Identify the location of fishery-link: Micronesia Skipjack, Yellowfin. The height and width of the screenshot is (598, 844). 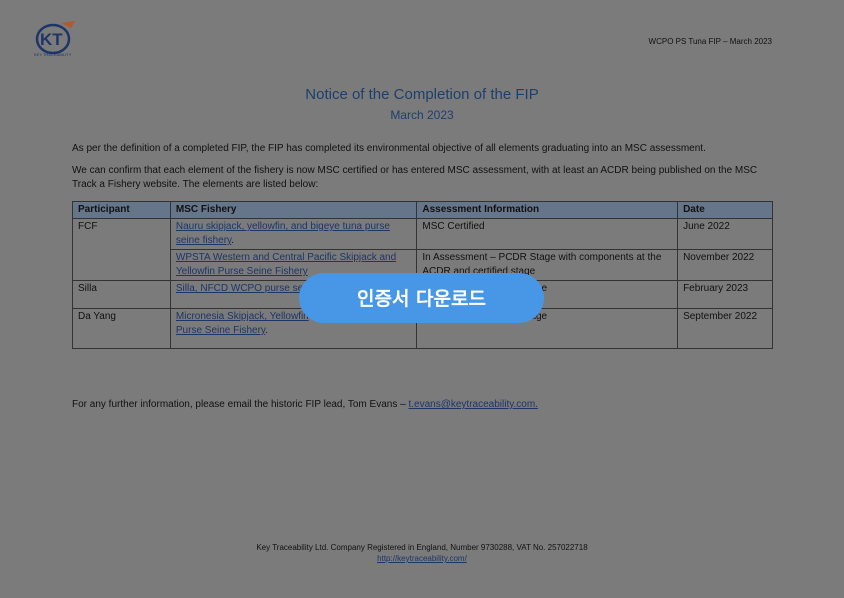
(242, 316).